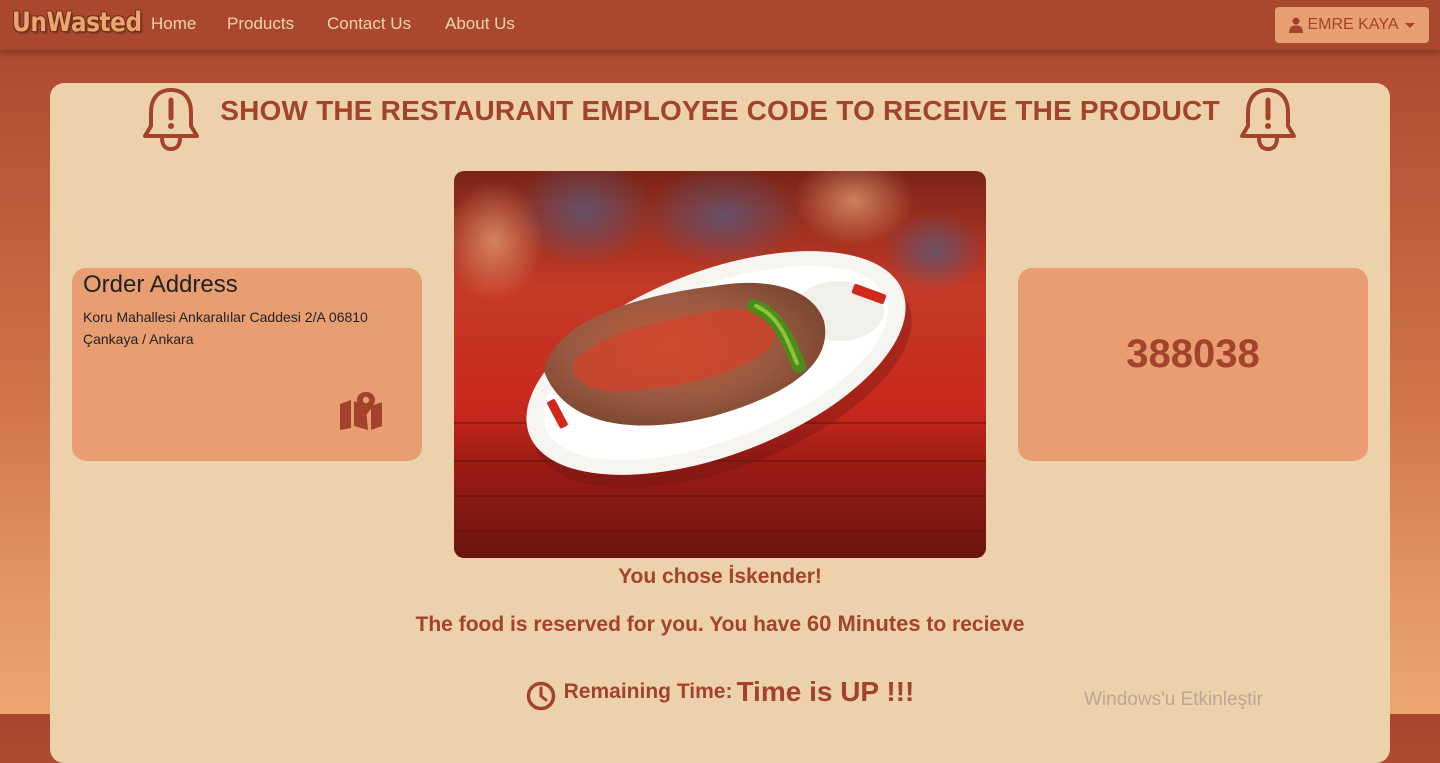  What do you see at coordinates (480, 24) in the screenshot?
I see `nav-link-about-us: About Us` at bounding box center [480, 24].